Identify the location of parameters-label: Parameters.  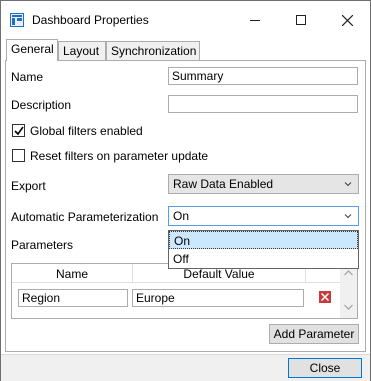
(42, 245).